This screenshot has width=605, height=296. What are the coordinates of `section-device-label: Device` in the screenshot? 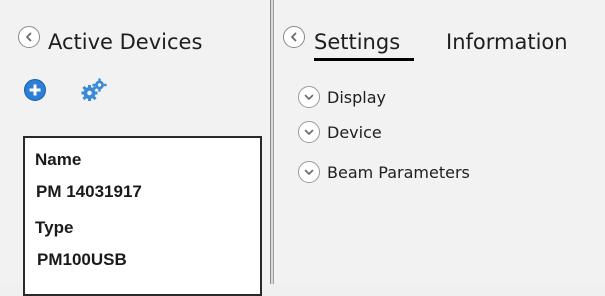 It's located at (354, 132).